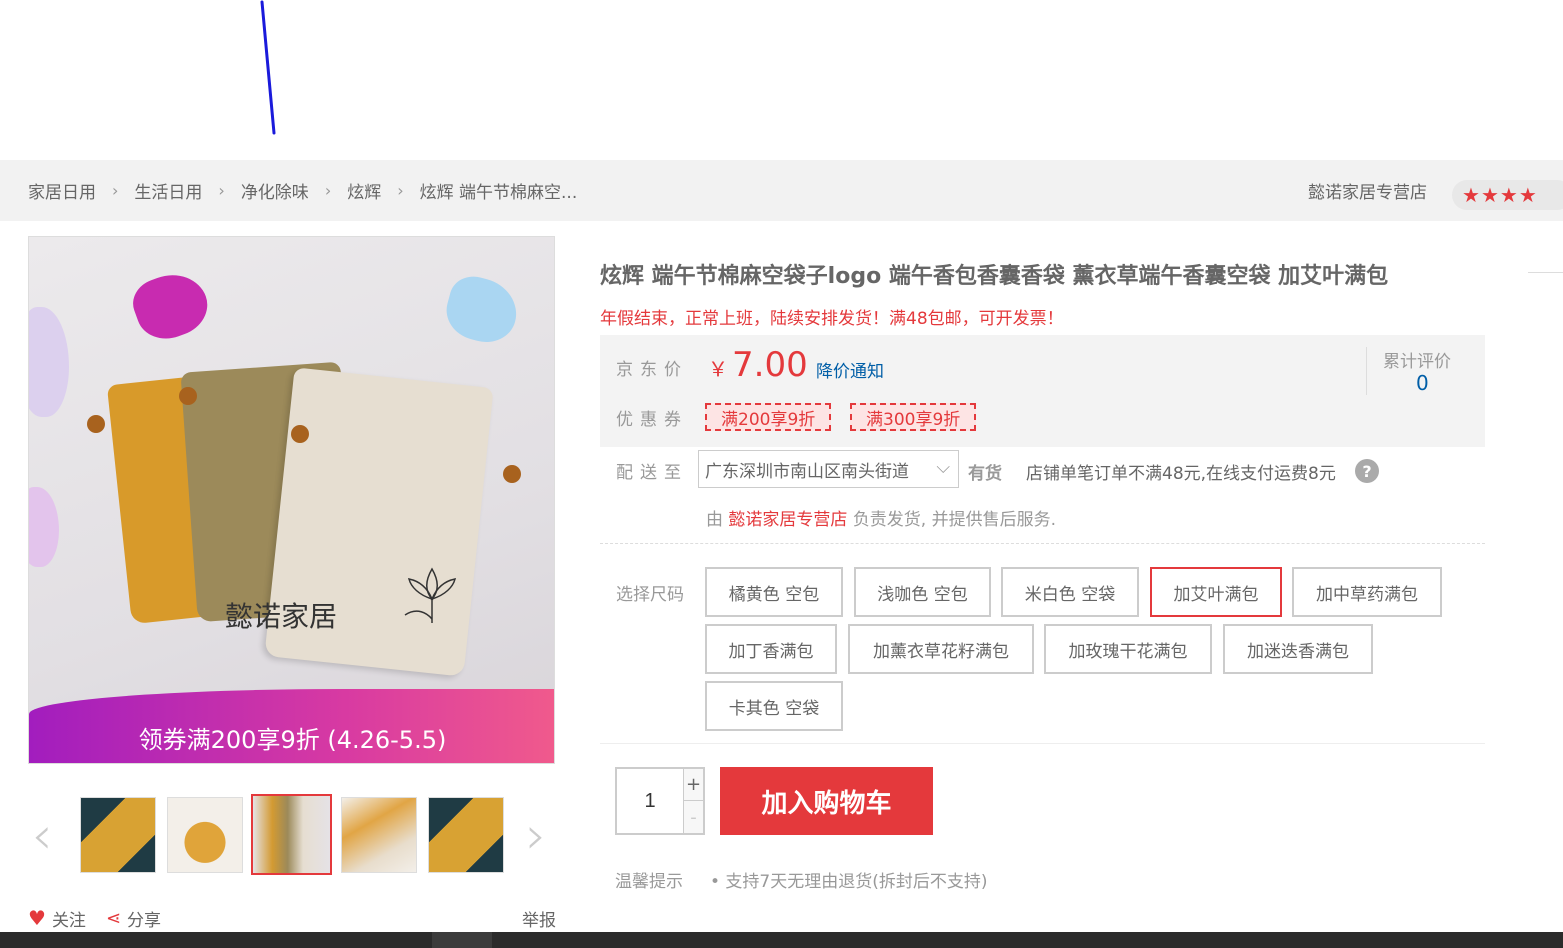 The width and height of the screenshot is (1563, 948). I want to click on taskbar-item, so click(462, 940).